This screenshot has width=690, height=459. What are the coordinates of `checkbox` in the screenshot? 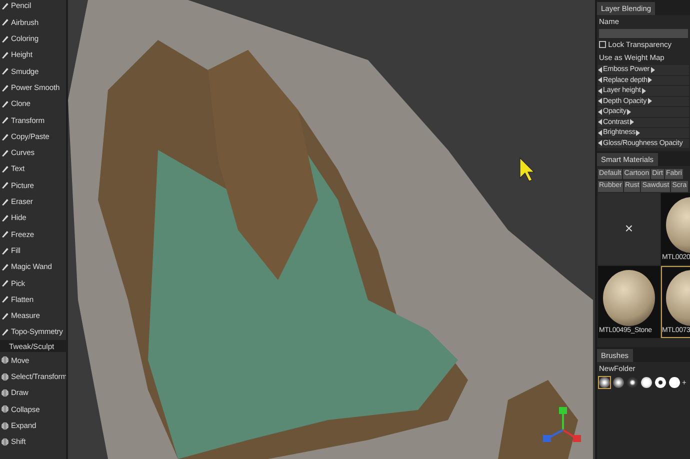 It's located at (602, 44).